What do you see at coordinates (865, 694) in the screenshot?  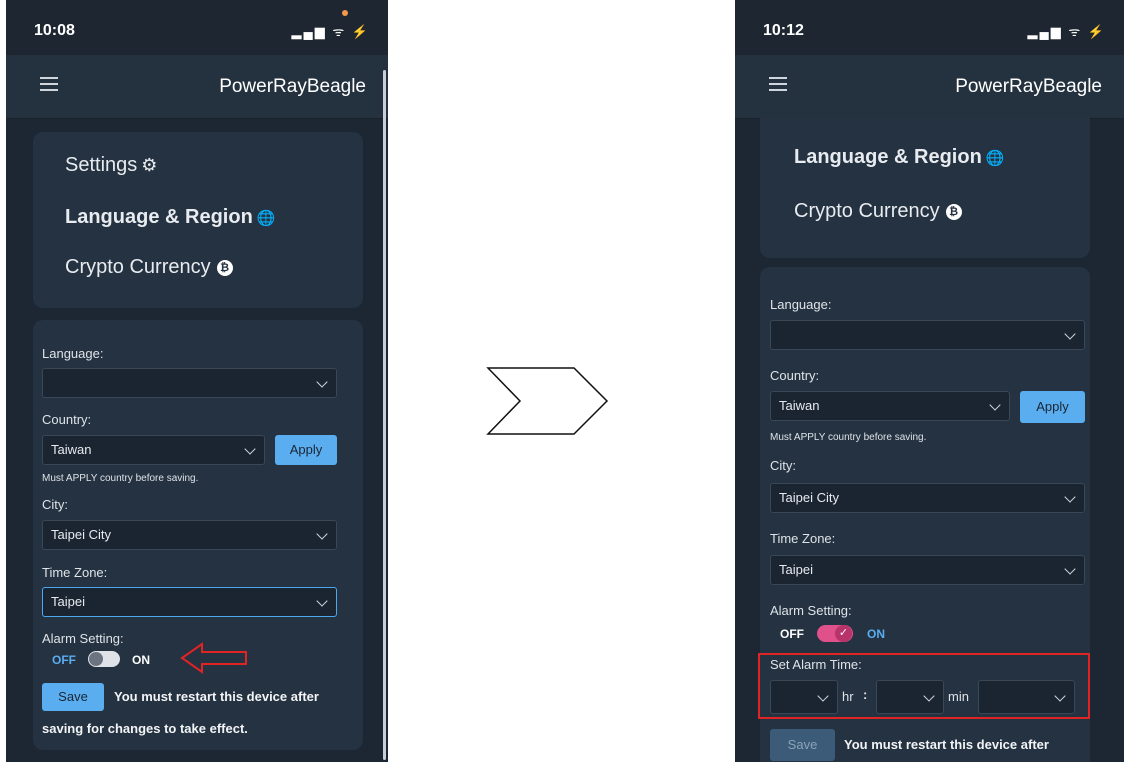 I see `time-colon: :` at bounding box center [865, 694].